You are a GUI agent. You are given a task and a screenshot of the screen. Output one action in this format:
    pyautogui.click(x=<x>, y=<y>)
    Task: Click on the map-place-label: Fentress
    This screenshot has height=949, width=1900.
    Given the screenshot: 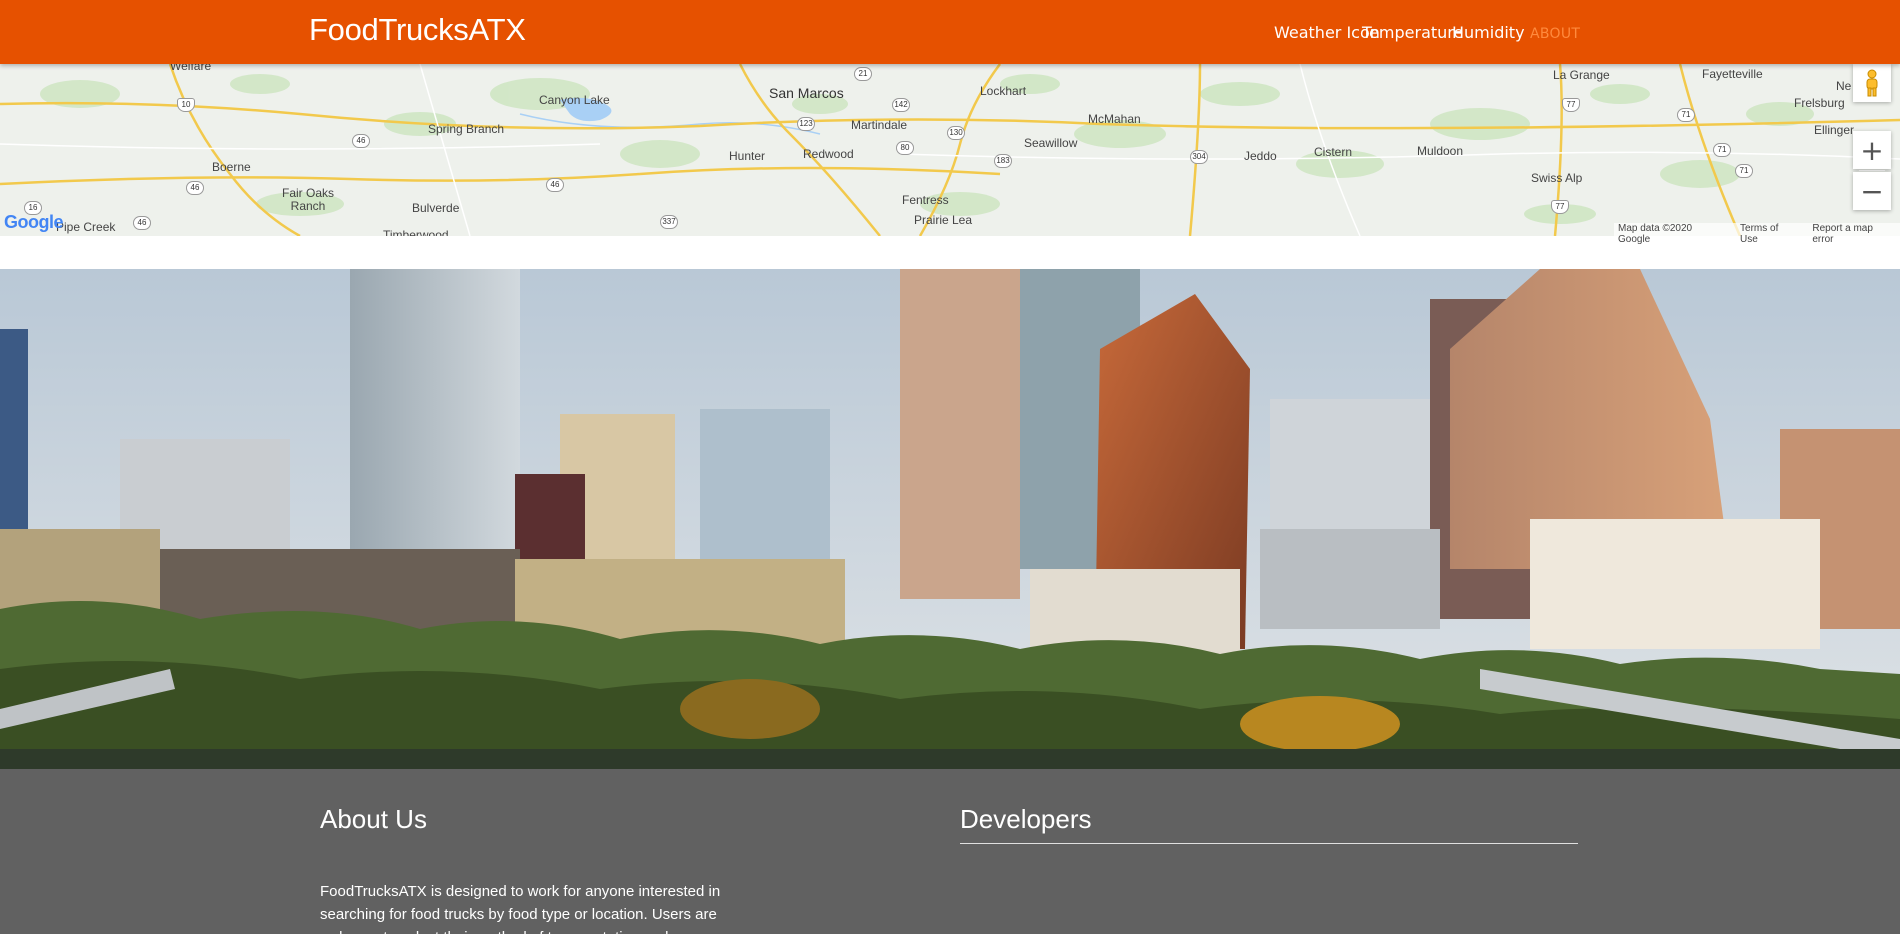 What is the action you would take?
    pyautogui.click(x=925, y=200)
    